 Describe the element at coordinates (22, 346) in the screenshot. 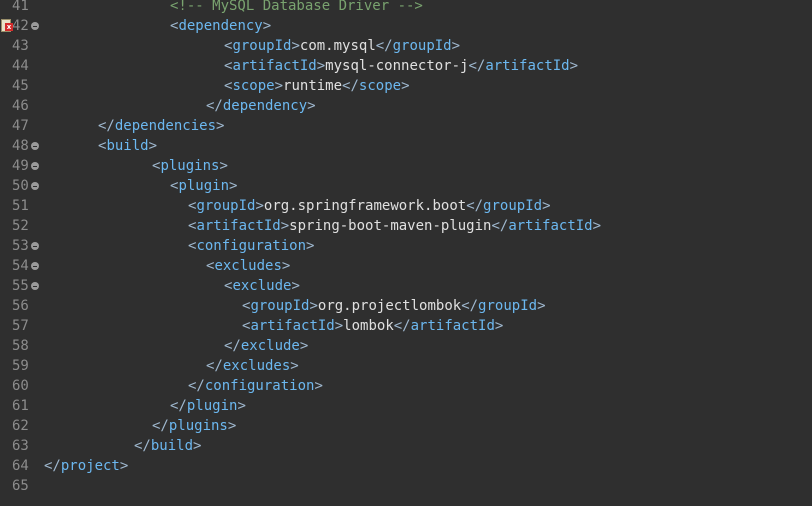

I see `line-gutter: 58` at that location.